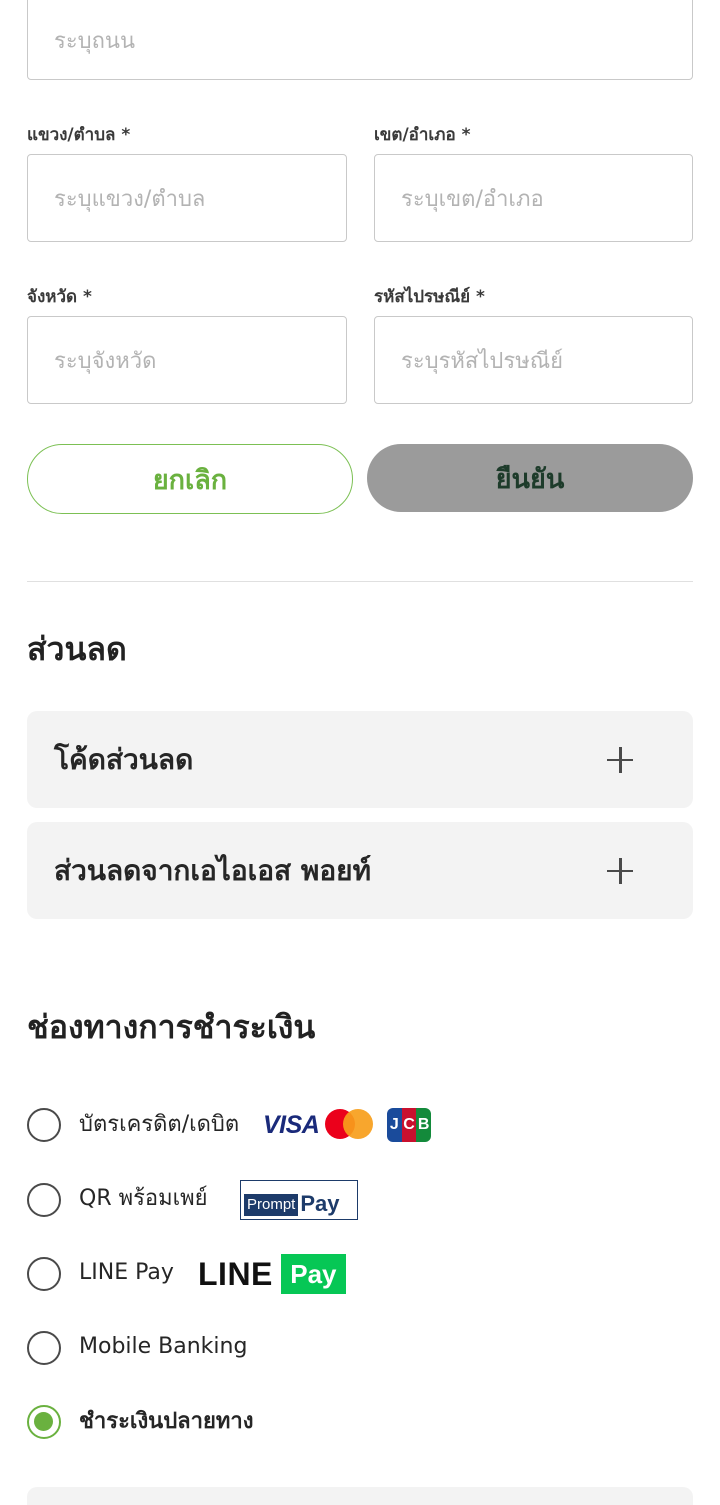 The width and height of the screenshot is (720, 1505). I want to click on radio-line-pay, so click(44, 1274).